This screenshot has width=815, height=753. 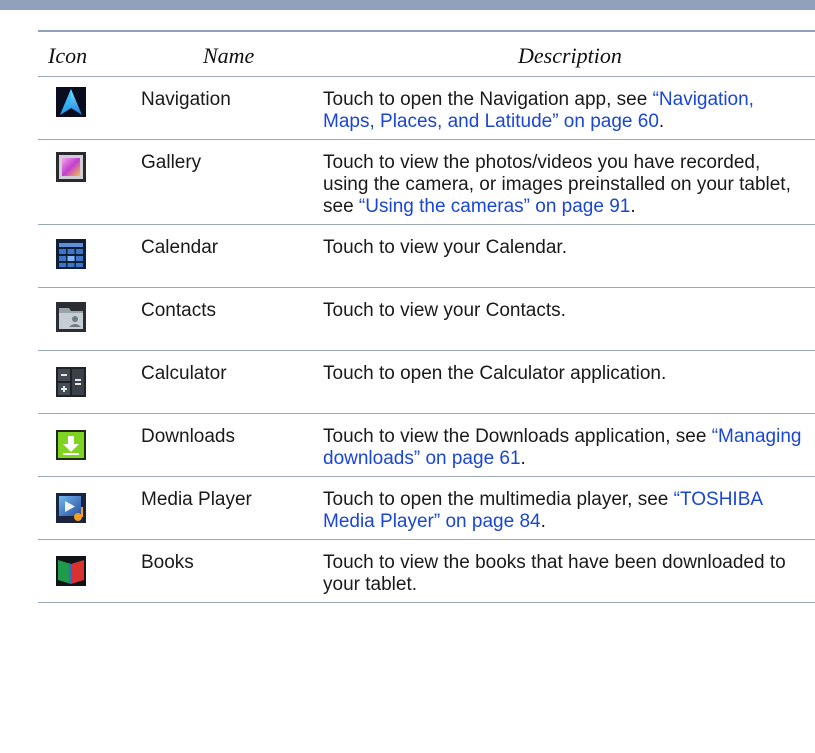 I want to click on row-name: Navigation, so click(x=186, y=99).